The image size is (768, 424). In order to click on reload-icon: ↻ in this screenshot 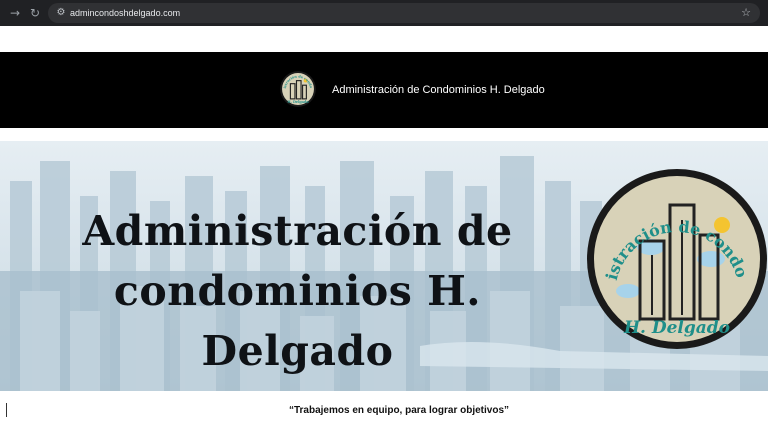, I will do `click(35, 13)`.